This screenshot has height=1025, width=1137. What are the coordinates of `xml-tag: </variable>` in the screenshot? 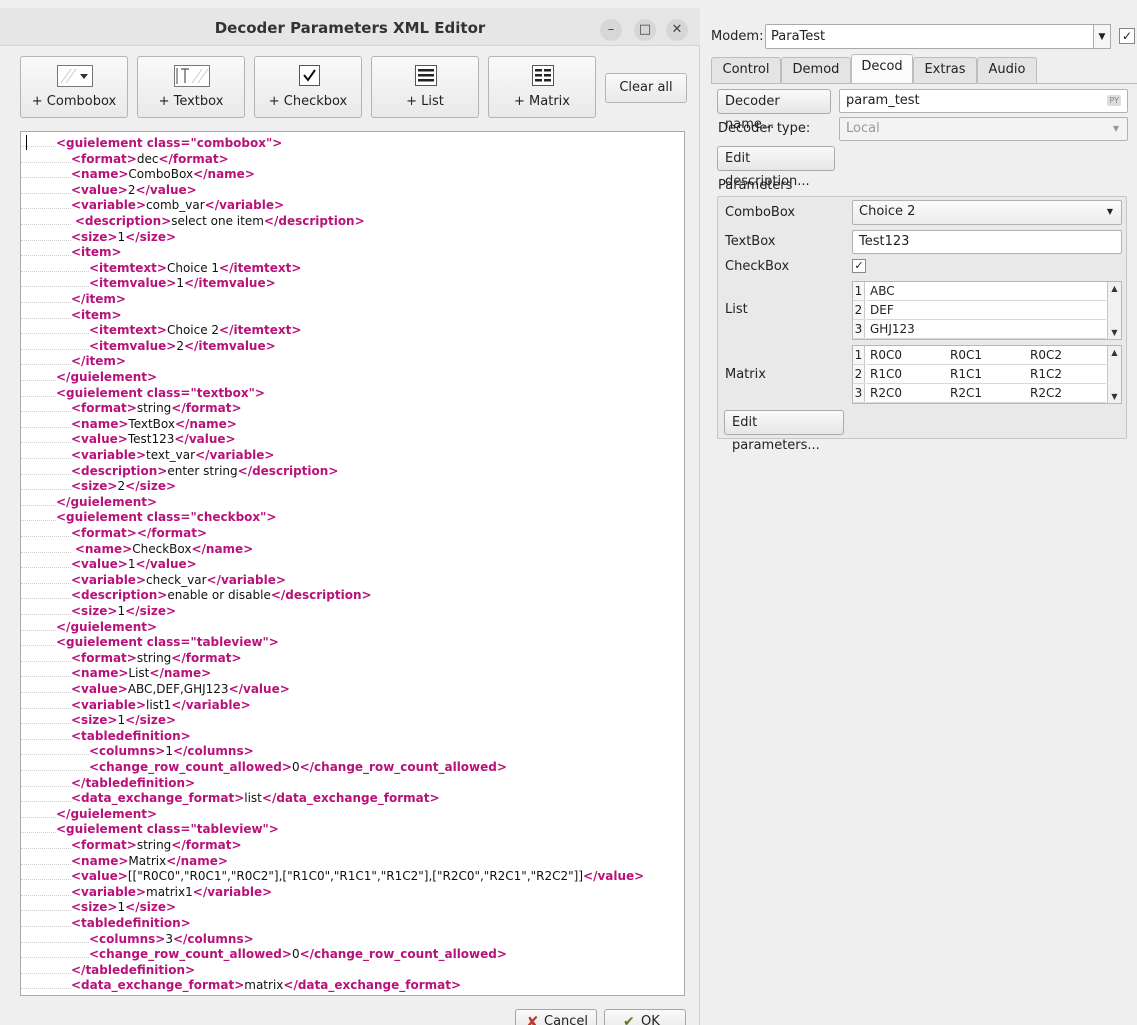 It's located at (235, 455).